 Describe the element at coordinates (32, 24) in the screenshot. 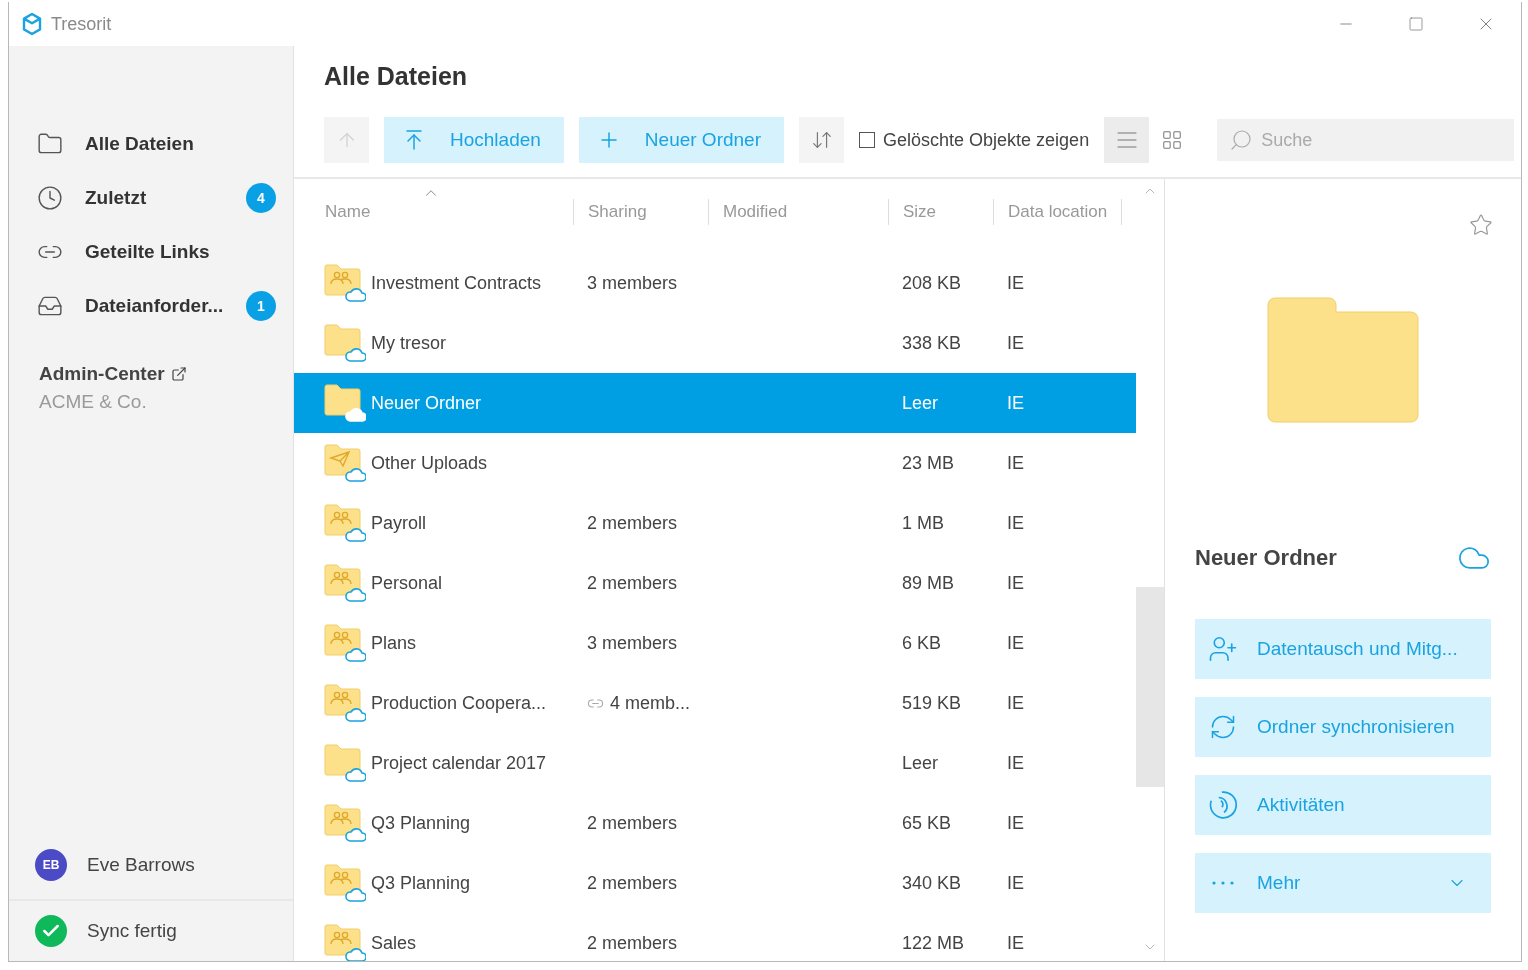

I see `logo-icon` at that location.